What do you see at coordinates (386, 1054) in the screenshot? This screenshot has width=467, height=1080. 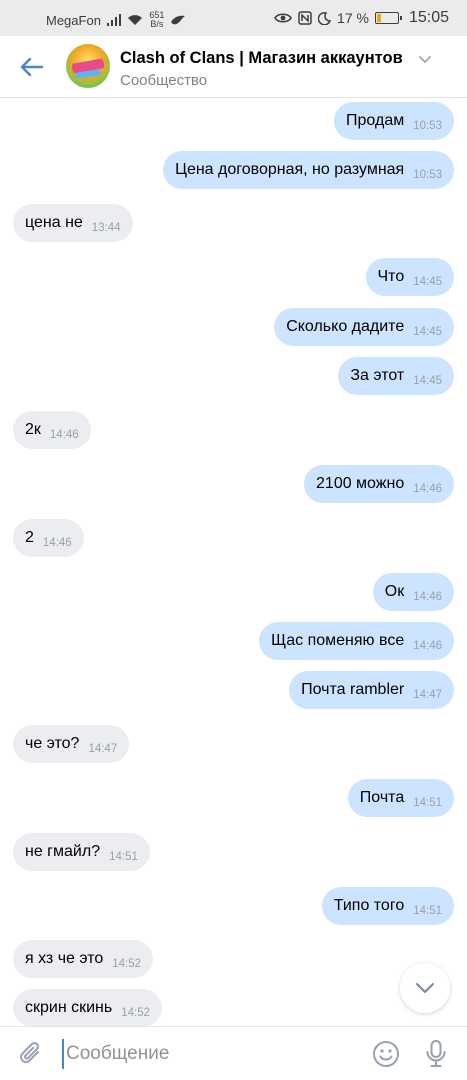 I see `emoji-icon` at bounding box center [386, 1054].